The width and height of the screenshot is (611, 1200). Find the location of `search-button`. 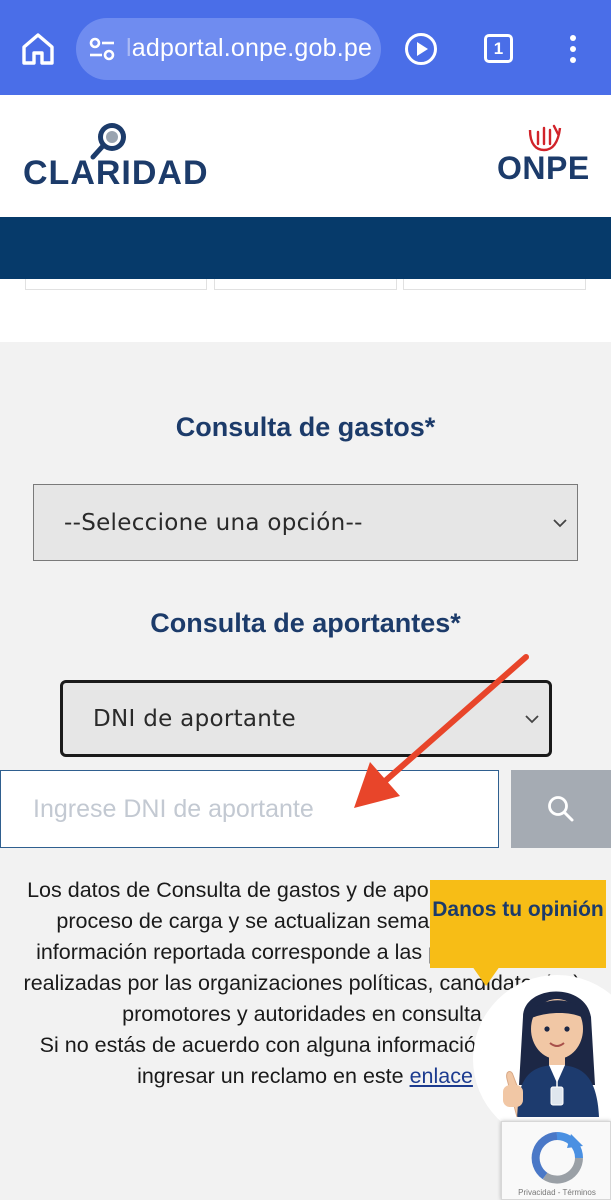

search-button is located at coordinates (561, 809).